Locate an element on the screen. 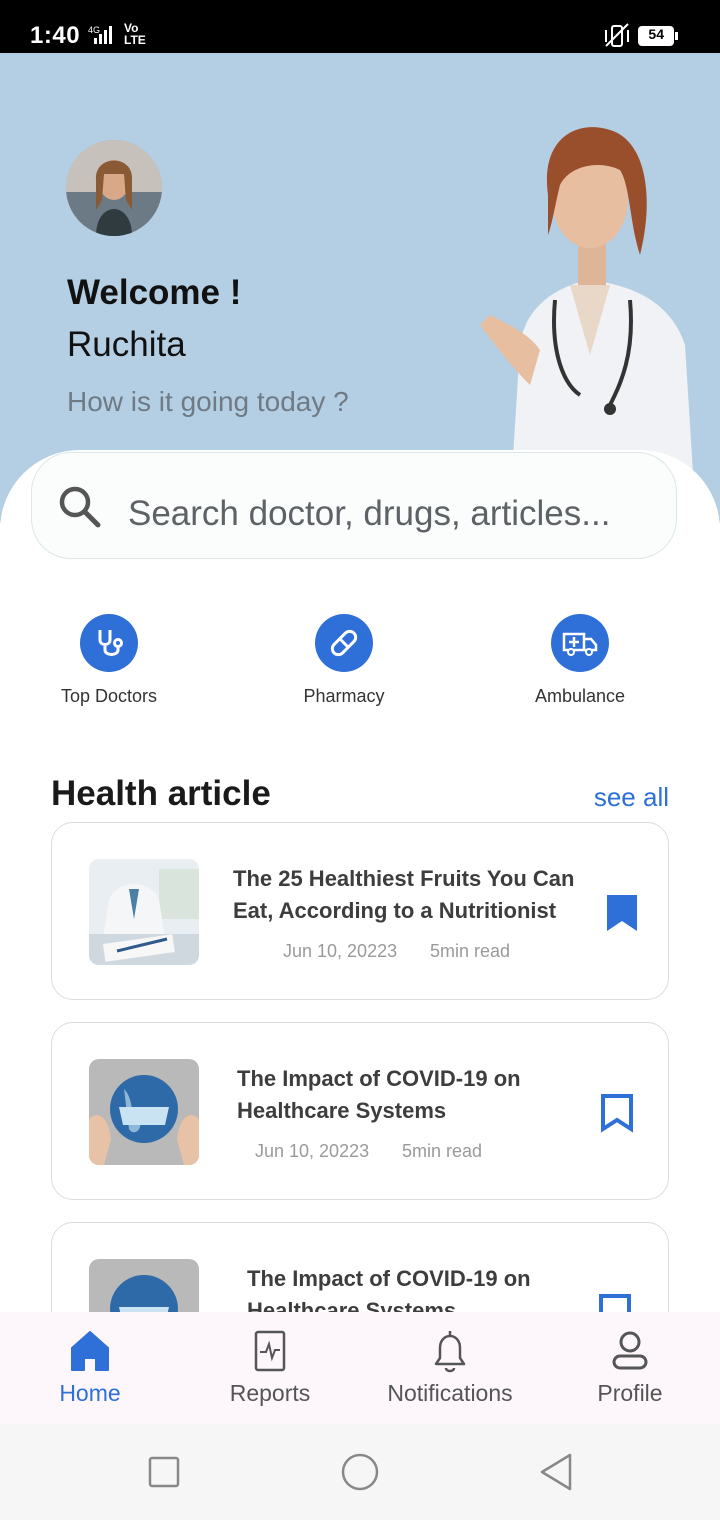 Image resolution: width=720 pixels, height=1520 pixels. home-circle-icon is located at coordinates (360, 1472).